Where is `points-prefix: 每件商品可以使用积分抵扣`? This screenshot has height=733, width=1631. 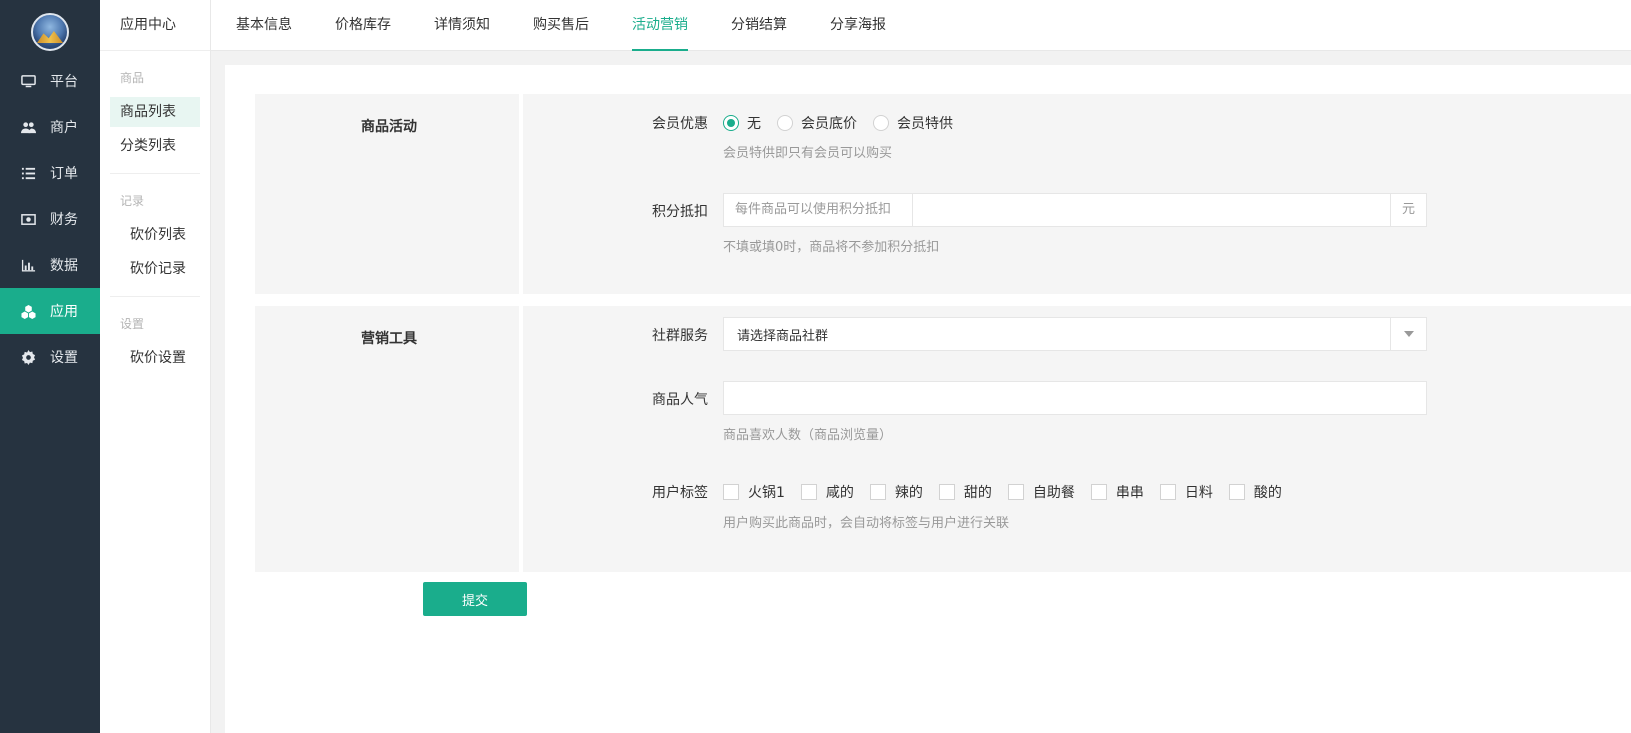 points-prefix: 每件商品可以使用积分抵扣 is located at coordinates (818, 210).